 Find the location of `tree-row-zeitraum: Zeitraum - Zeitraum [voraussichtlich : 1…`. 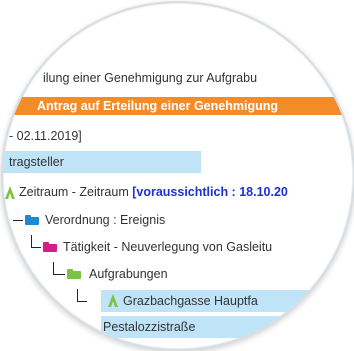

tree-row-zeitraum: Zeitraum - Zeitraum [voraussichtlich : 1… is located at coordinates (153, 192).